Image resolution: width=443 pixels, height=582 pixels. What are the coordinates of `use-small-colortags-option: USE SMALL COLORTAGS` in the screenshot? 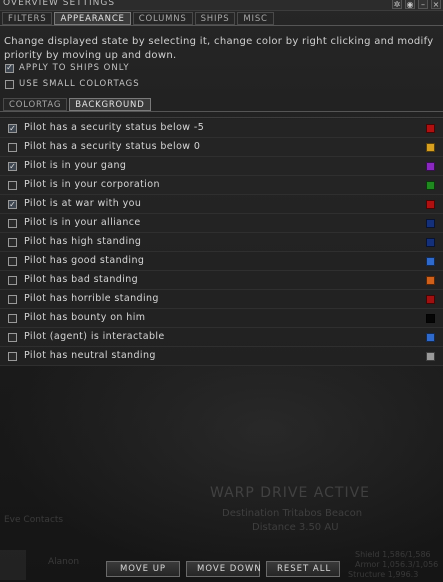 It's located at (72, 84).